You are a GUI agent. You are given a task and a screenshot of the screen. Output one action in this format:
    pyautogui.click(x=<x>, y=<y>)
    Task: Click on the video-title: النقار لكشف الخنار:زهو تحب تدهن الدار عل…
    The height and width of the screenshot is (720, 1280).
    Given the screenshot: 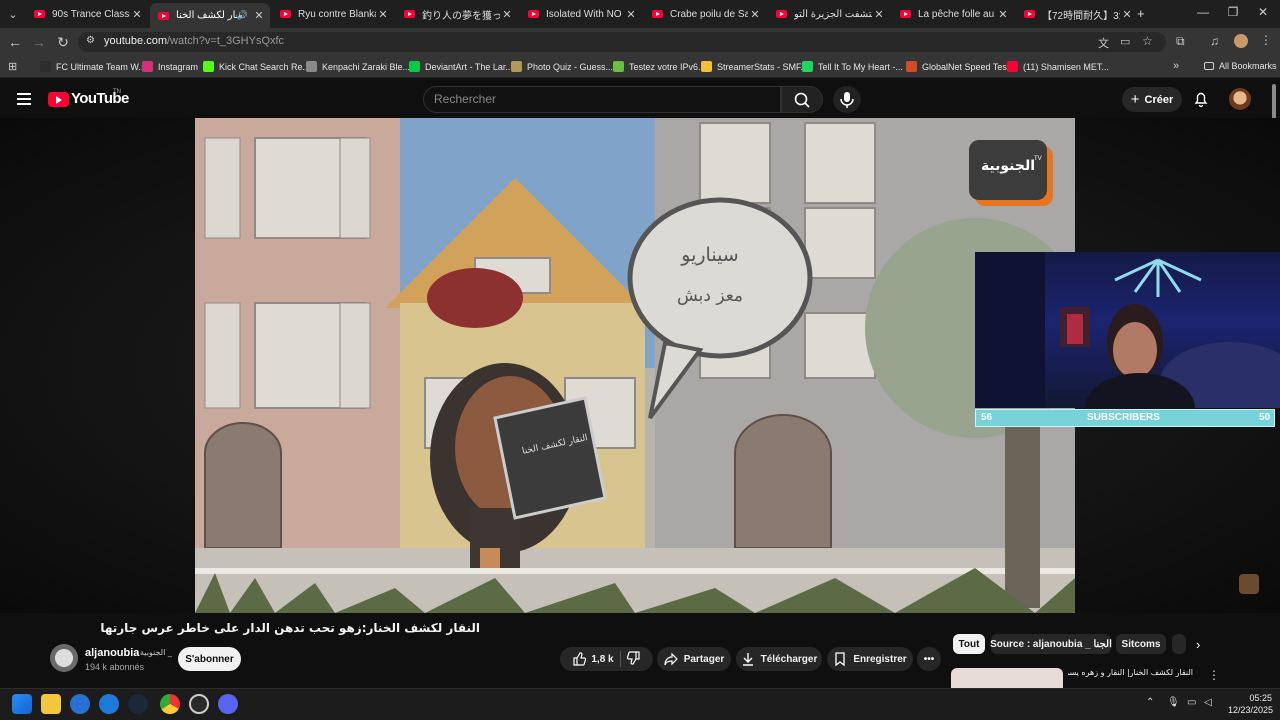 What is the action you would take?
    pyautogui.click(x=290, y=628)
    